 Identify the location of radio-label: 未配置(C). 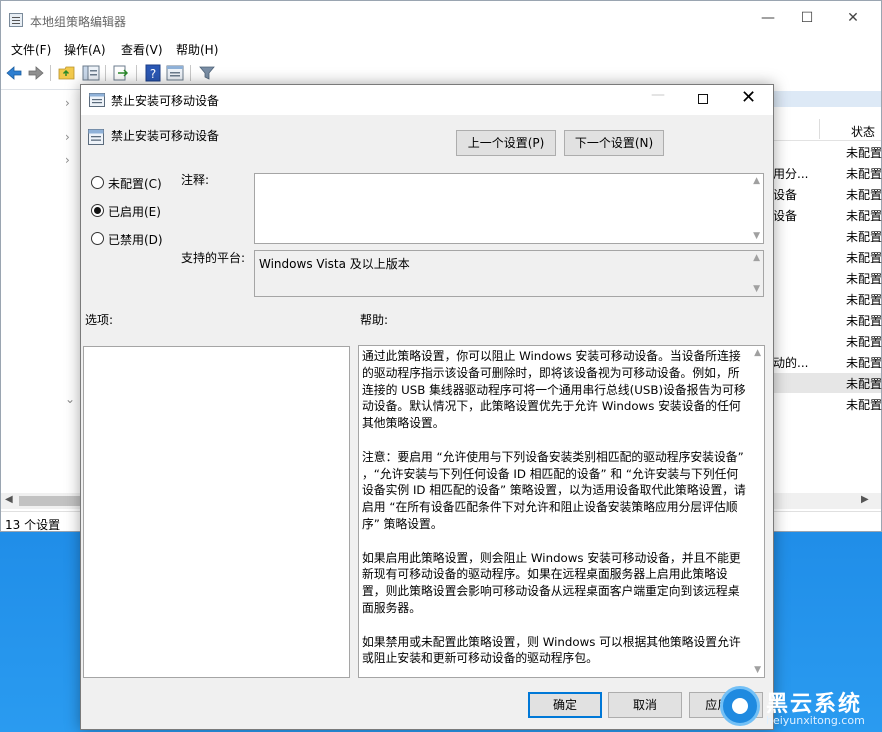
(135, 183).